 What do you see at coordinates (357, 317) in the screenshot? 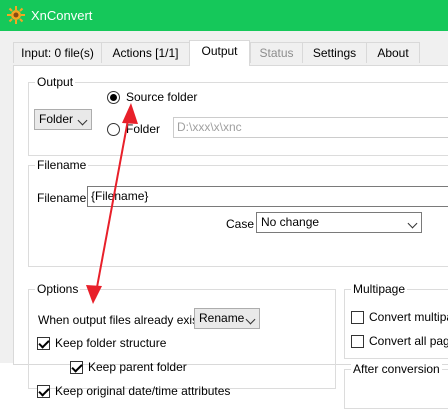
I see `convert-multipage-checkbox` at bounding box center [357, 317].